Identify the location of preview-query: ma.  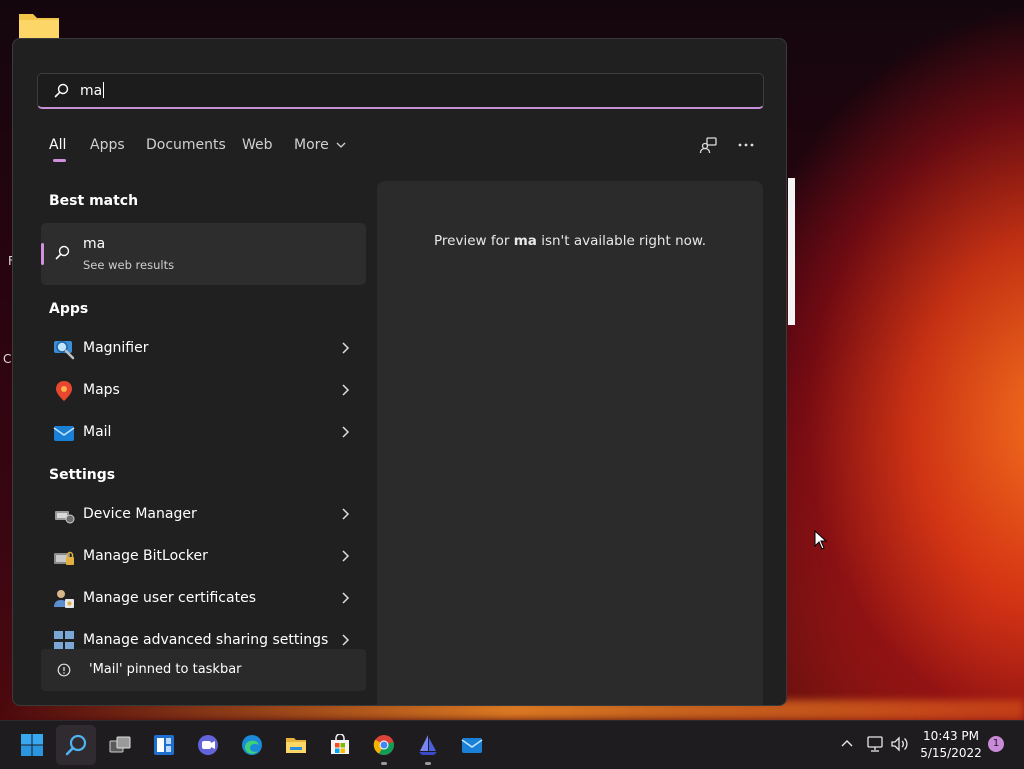
(525, 241).